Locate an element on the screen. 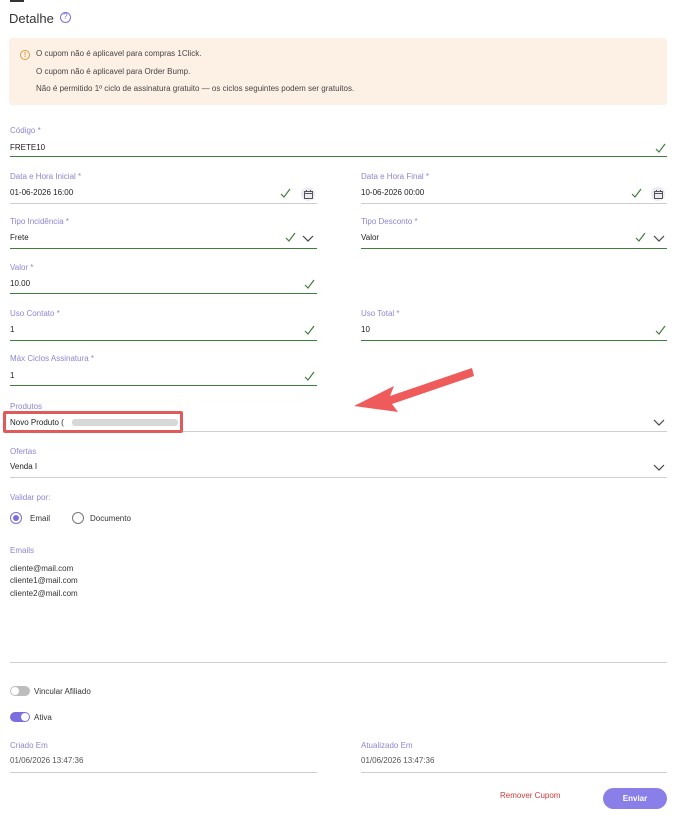 The height and width of the screenshot is (821, 680). data-inicial-label: Data e Hora Inicial * is located at coordinates (46, 176).